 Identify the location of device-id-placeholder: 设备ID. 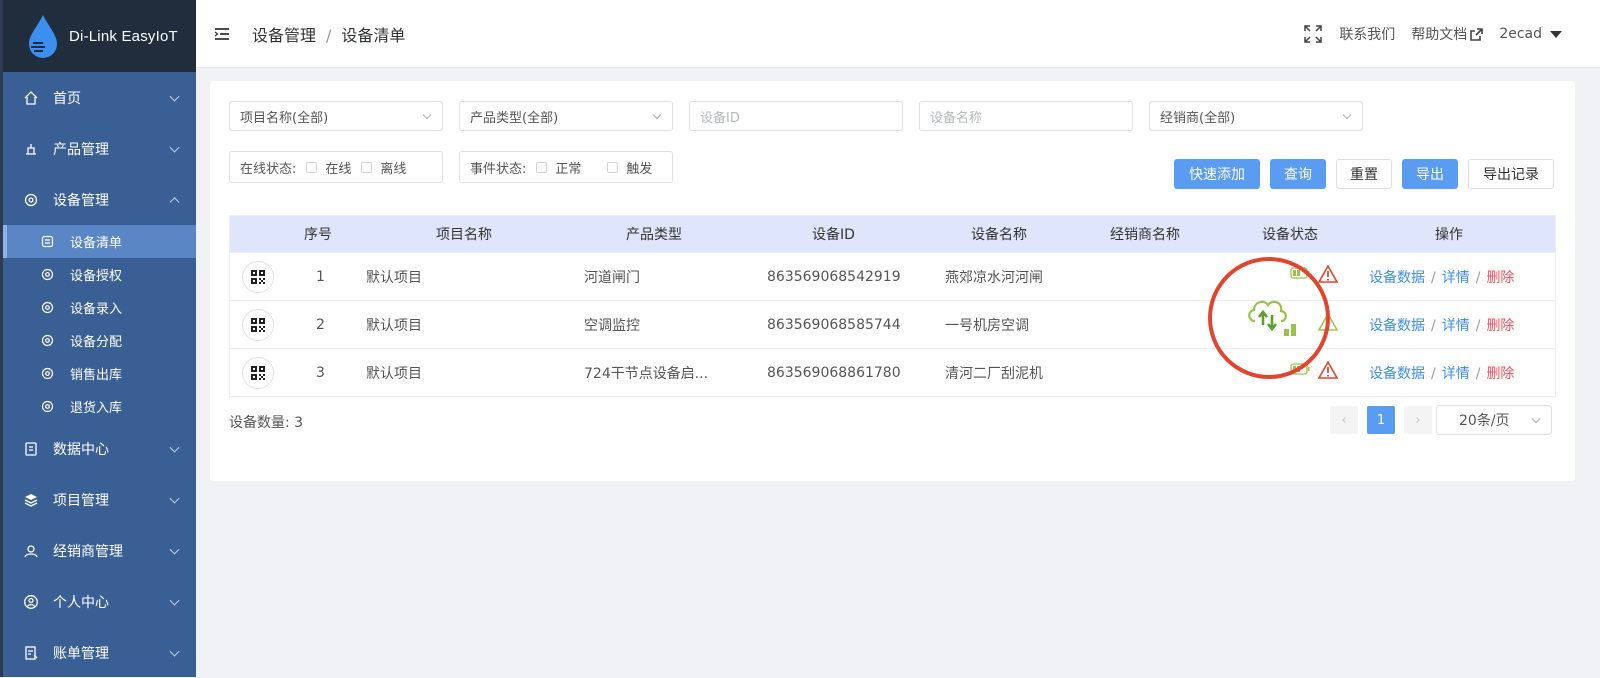
(720, 118).